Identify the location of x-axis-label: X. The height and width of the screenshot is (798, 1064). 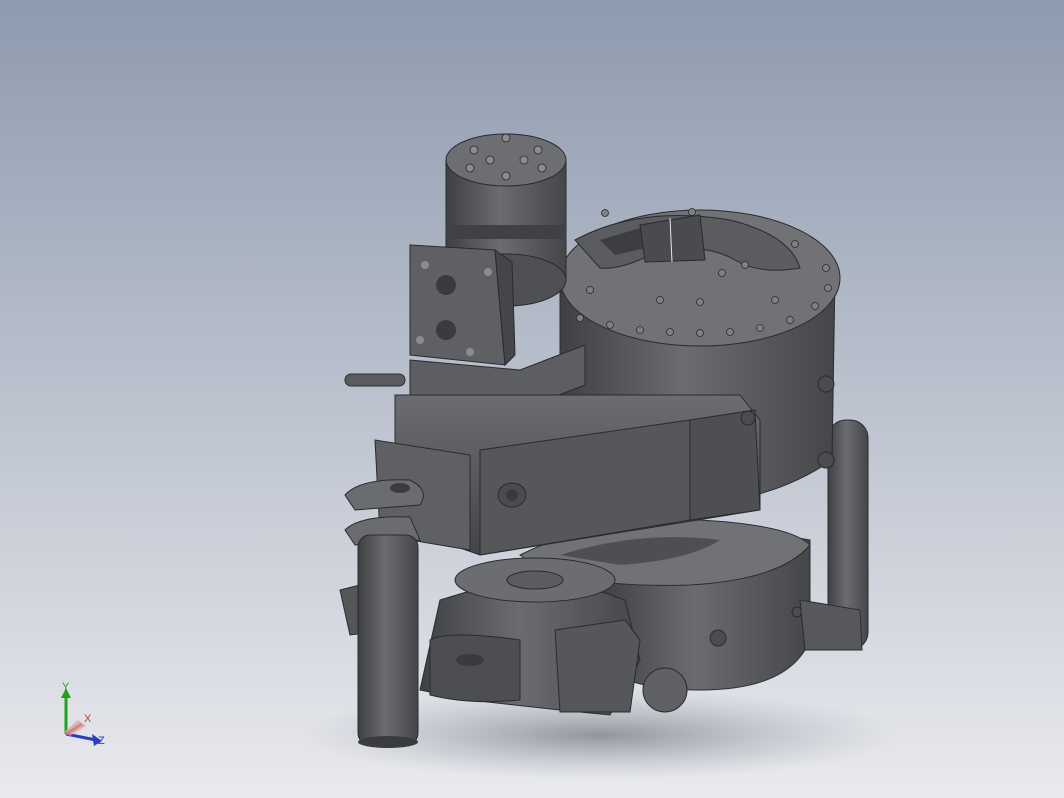
(88, 719).